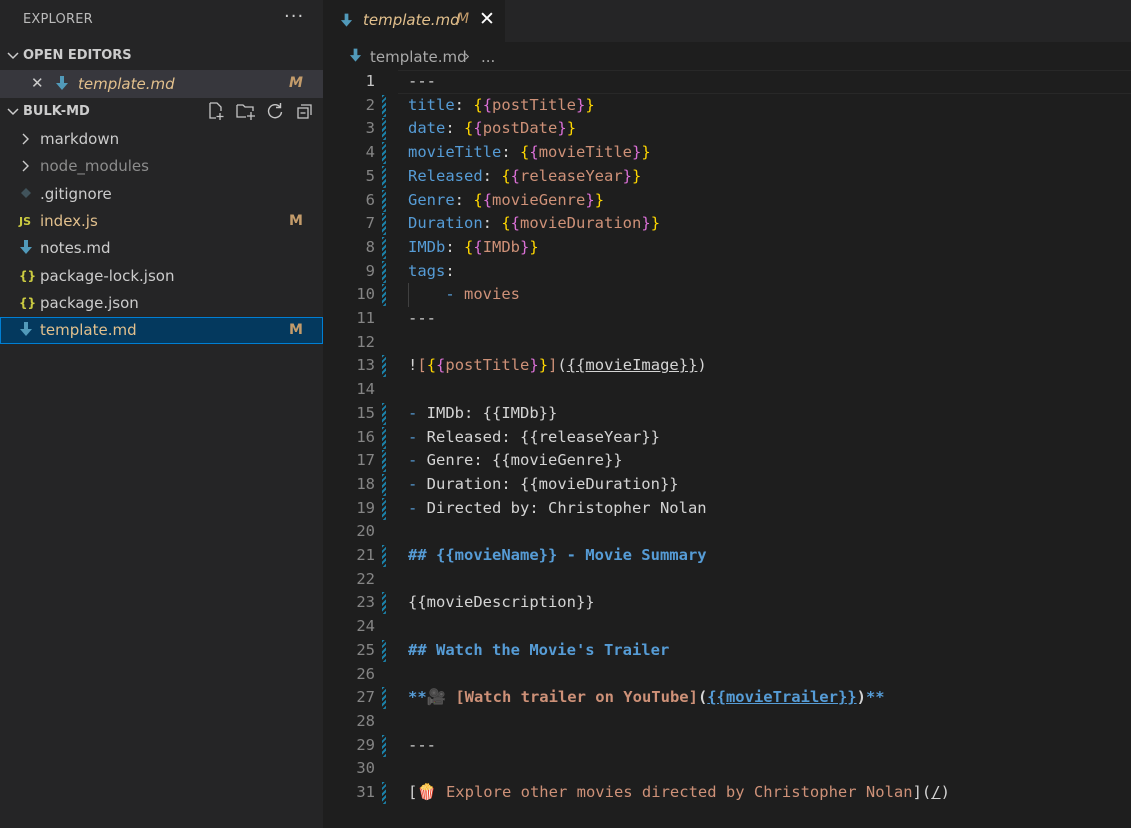 The height and width of the screenshot is (828, 1131). Describe the element at coordinates (727, 509) in the screenshot. I see `code-line: 19 - Directed by: Christopher Nolan` at that location.